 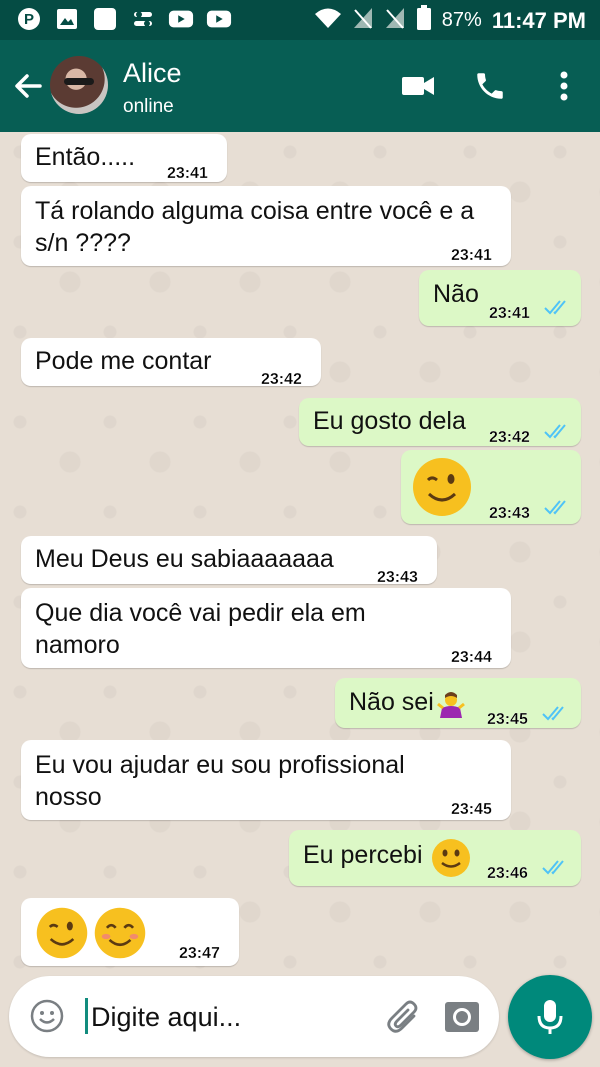 What do you see at coordinates (328, 20) in the screenshot?
I see `wifi-icon` at bounding box center [328, 20].